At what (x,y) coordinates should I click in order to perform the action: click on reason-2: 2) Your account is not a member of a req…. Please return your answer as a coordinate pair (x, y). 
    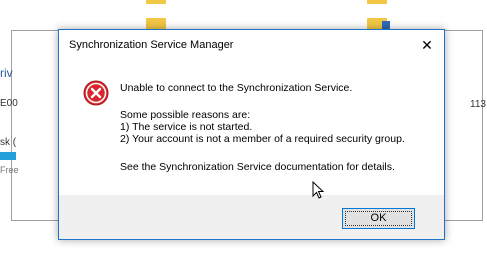
    Looking at the image, I should click on (262, 139).